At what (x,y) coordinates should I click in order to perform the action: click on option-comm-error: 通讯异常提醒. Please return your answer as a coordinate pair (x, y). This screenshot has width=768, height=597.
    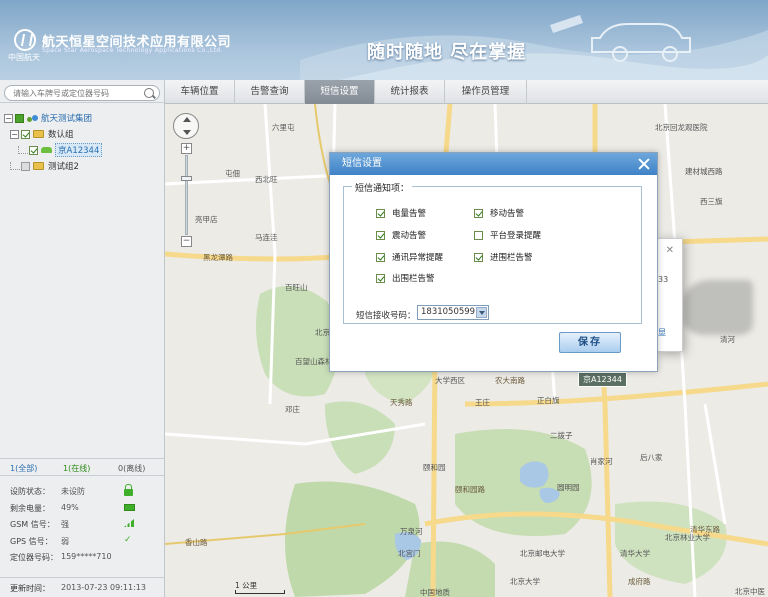
    Looking at the image, I should click on (409, 257).